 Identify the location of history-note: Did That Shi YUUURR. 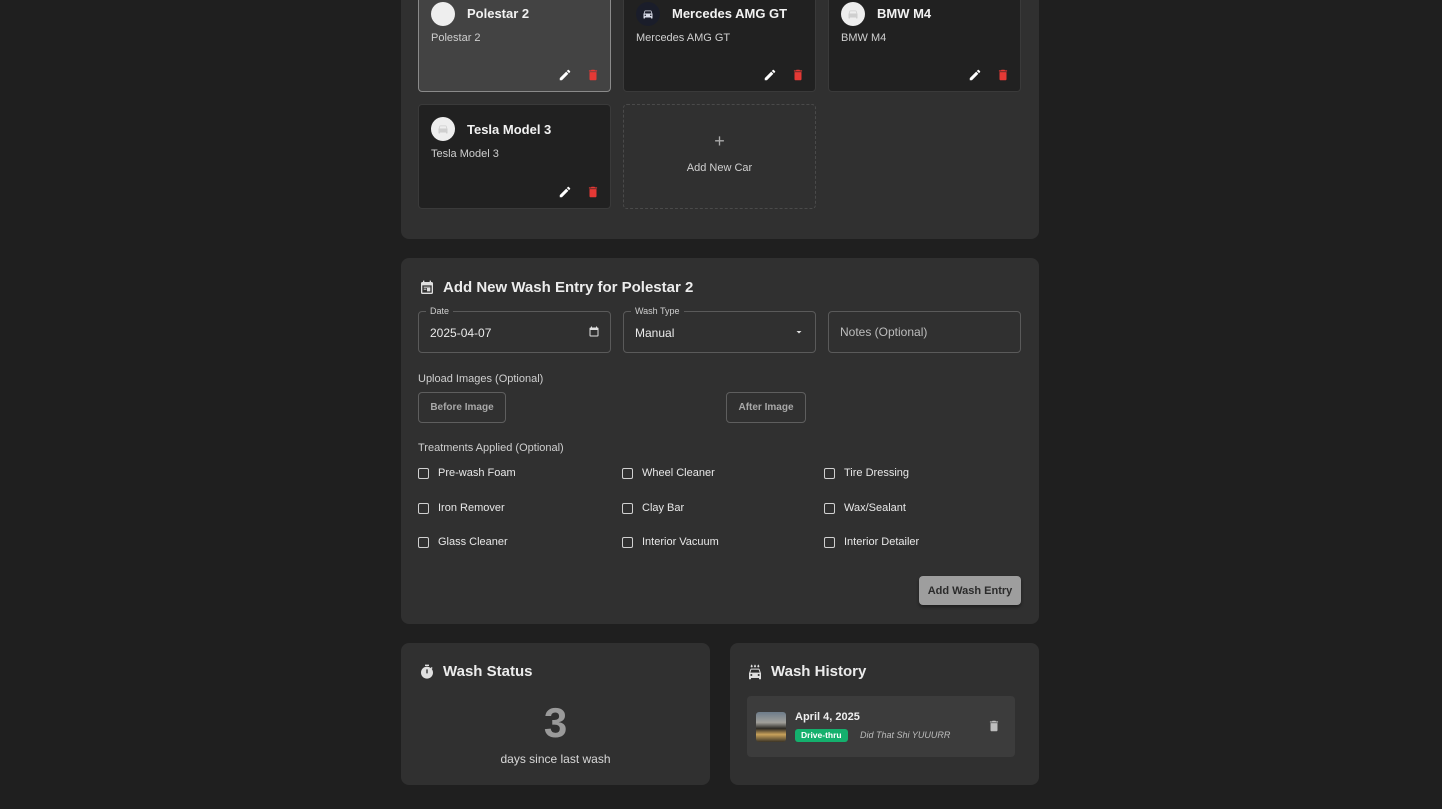
(905, 735).